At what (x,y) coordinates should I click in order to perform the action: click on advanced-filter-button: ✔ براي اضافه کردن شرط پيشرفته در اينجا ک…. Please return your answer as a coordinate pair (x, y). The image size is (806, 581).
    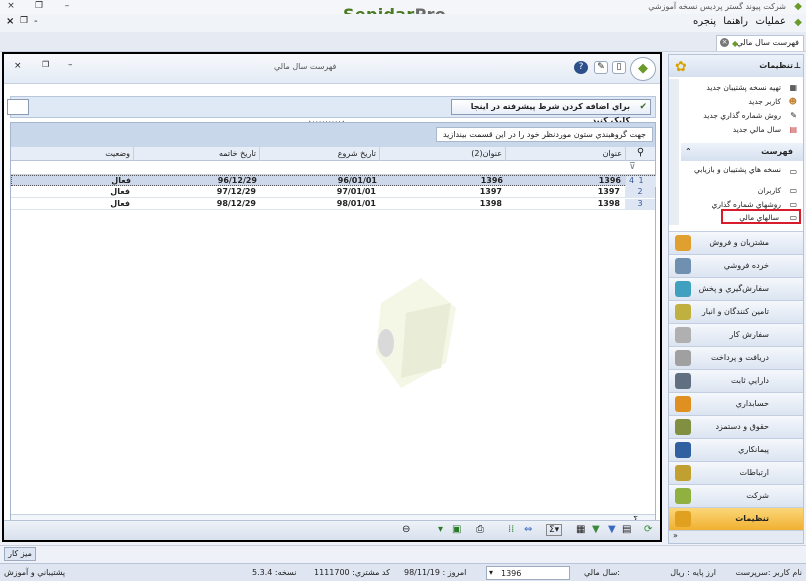
    Looking at the image, I should click on (551, 112).